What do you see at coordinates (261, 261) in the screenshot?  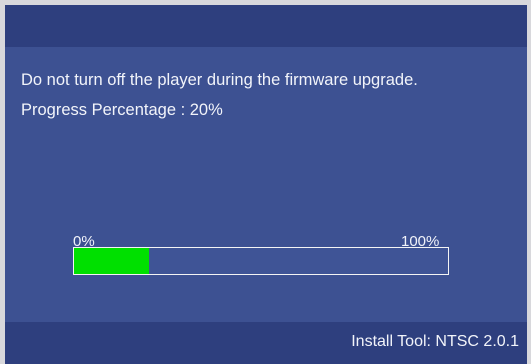 I see `progress-bar` at bounding box center [261, 261].